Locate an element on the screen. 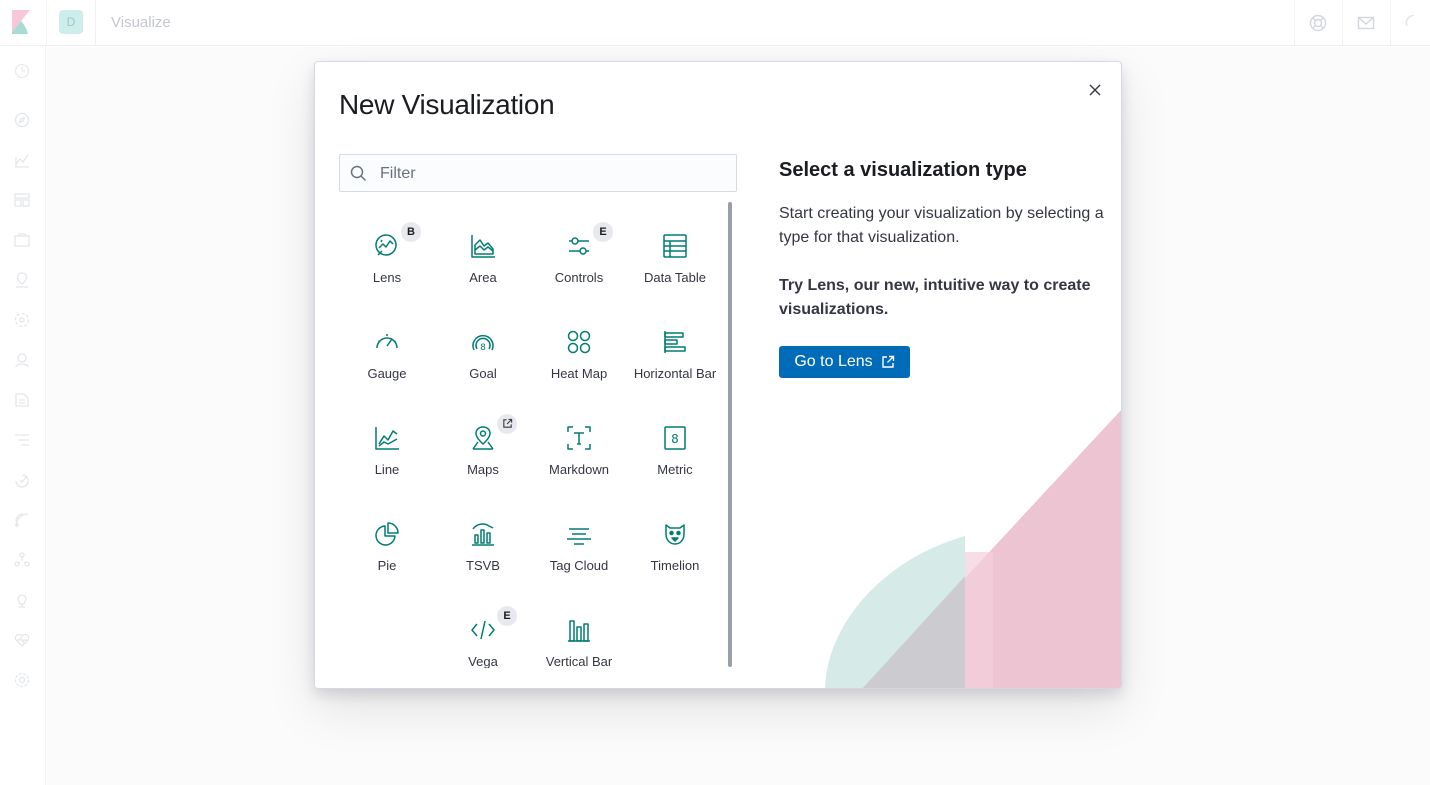  vis-type-label: Goal is located at coordinates (483, 373).